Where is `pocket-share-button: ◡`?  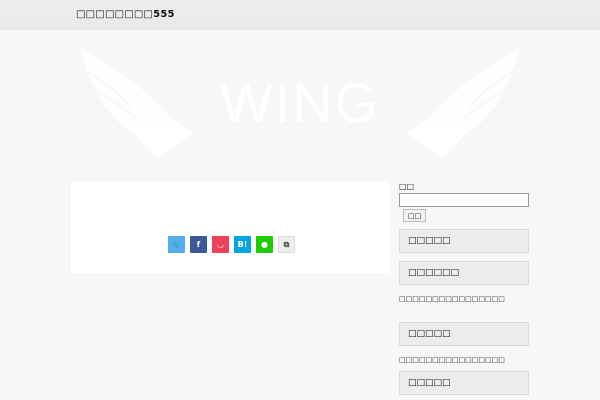 pocket-share-button: ◡ is located at coordinates (220, 244).